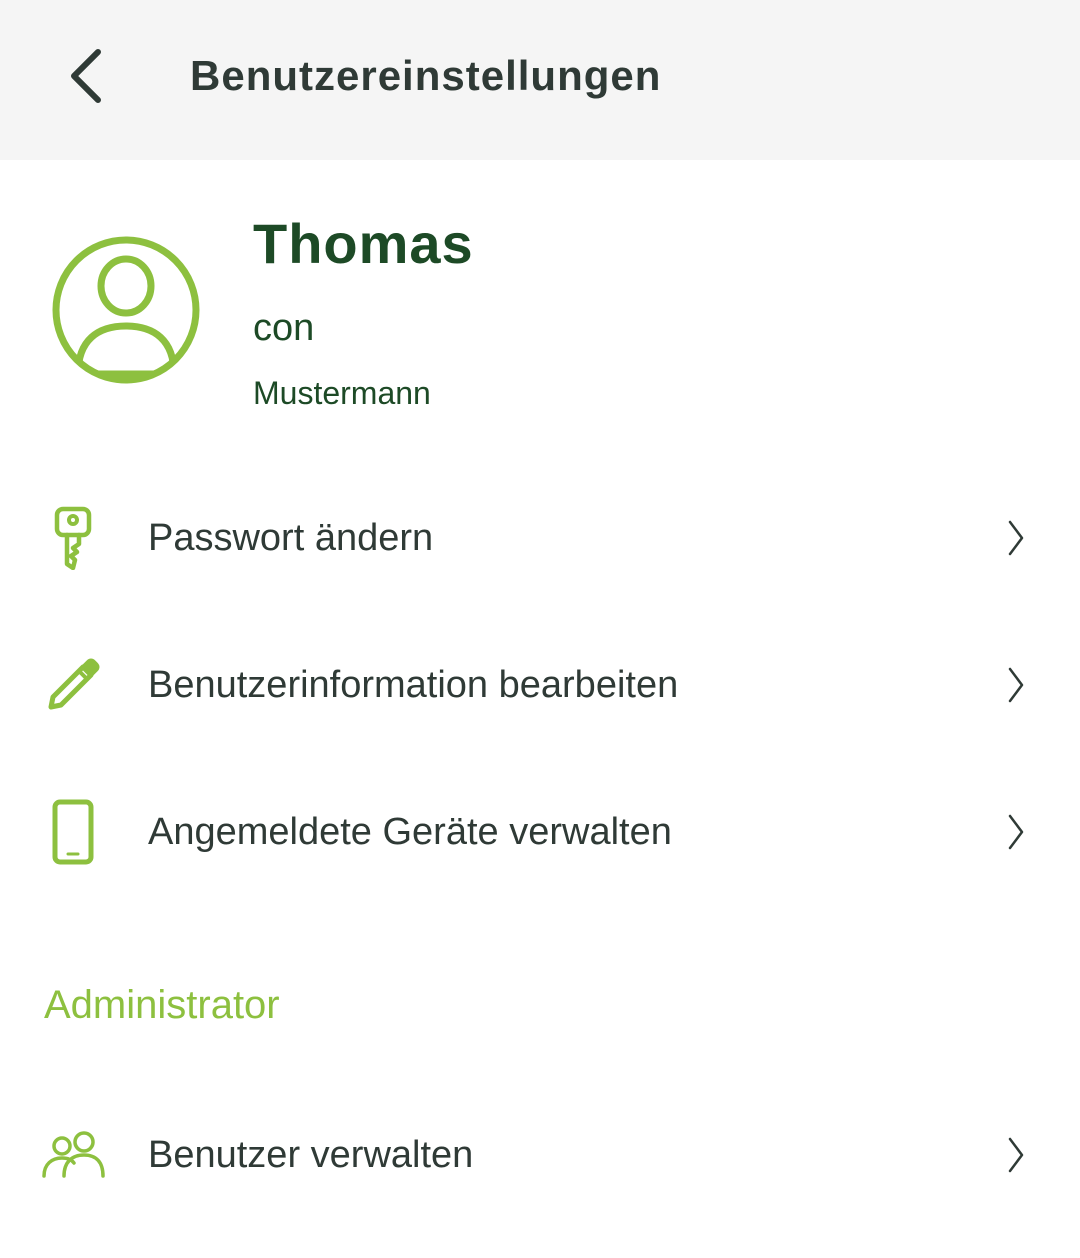 The image size is (1080, 1258). I want to click on menu-item-label: Angemeldete Geräte verwalten, so click(410, 832).